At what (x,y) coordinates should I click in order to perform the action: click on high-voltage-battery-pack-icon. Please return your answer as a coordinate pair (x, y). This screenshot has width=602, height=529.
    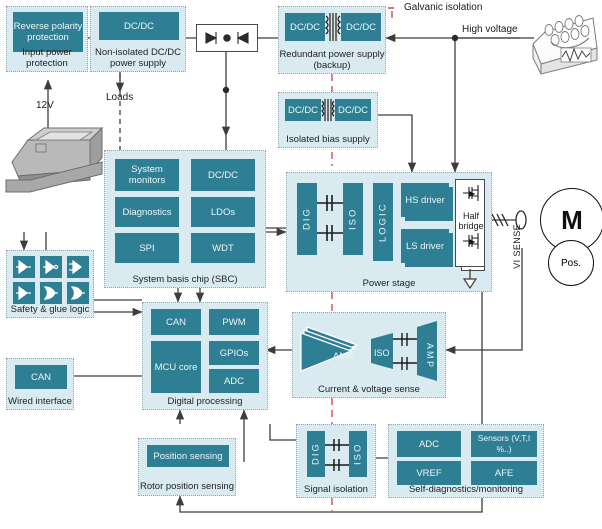
    Looking at the image, I should click on (565, 45).